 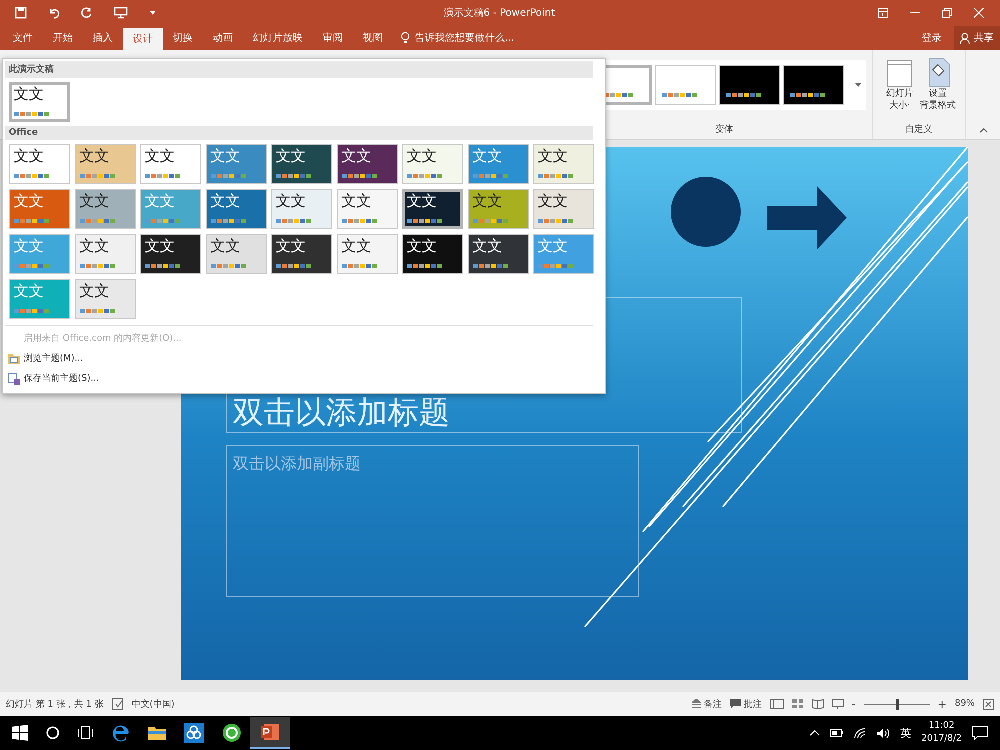 What do you see at coordinates (900, 85) in the screenshot?
I see `ribbon-button: 幻灯片 大小·` at bounding box center [900, 85].